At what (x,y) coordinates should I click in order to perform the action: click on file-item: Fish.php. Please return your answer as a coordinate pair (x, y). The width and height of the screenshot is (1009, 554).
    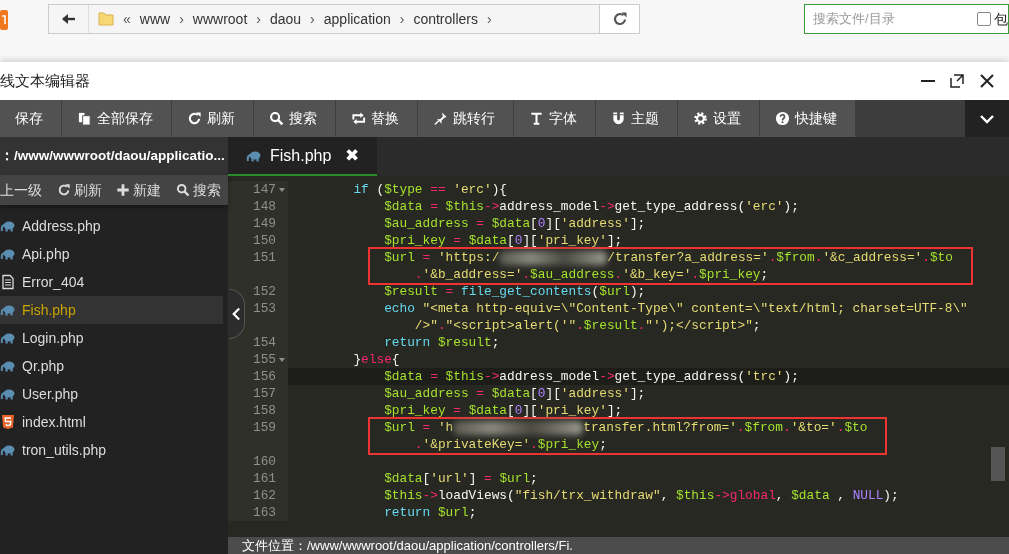
    Looking at the image, I should click on (111, 310).